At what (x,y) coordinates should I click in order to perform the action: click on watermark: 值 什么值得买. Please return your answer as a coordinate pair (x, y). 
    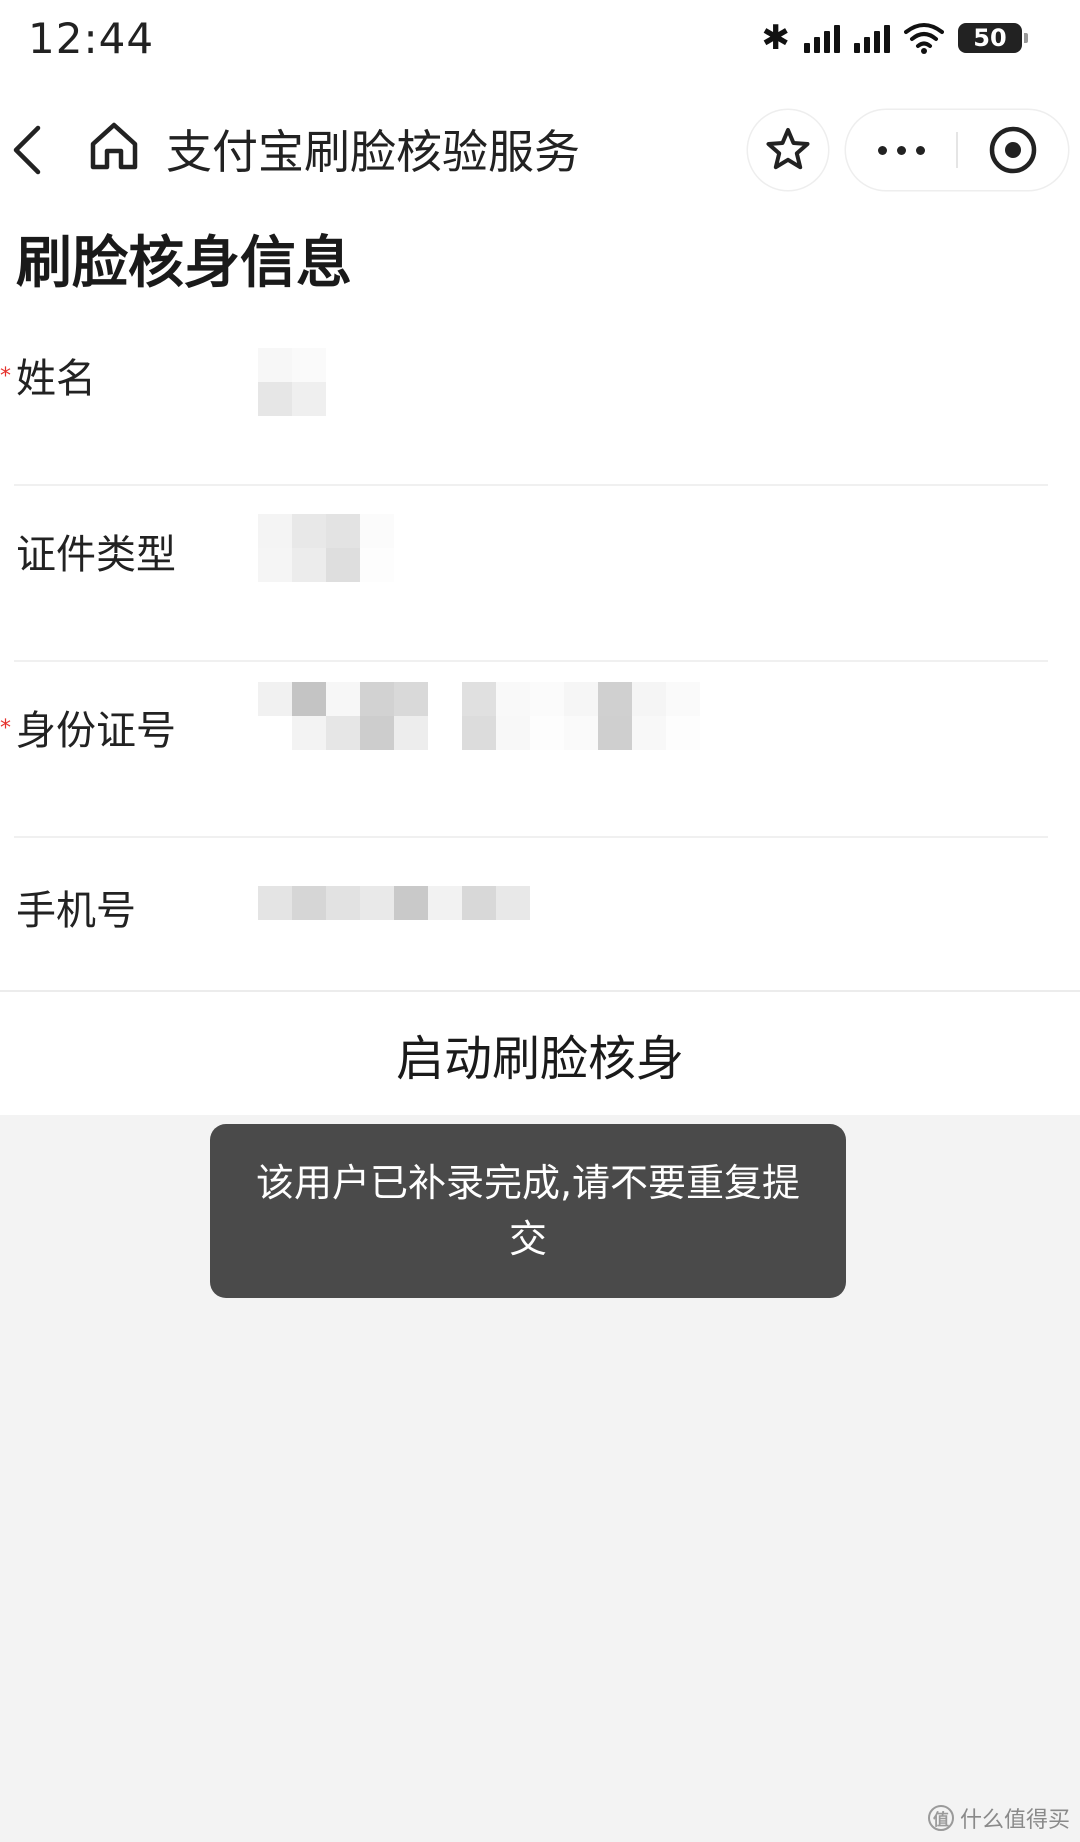
    Looking at the image, I should click on (998, 1818).